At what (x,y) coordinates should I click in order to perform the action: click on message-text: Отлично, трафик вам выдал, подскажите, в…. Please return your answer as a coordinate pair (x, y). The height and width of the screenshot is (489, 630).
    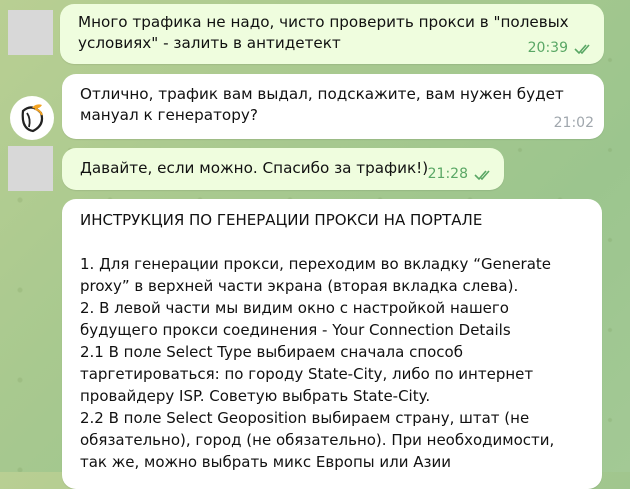
    Looking at the image, I should click on (324, 104).